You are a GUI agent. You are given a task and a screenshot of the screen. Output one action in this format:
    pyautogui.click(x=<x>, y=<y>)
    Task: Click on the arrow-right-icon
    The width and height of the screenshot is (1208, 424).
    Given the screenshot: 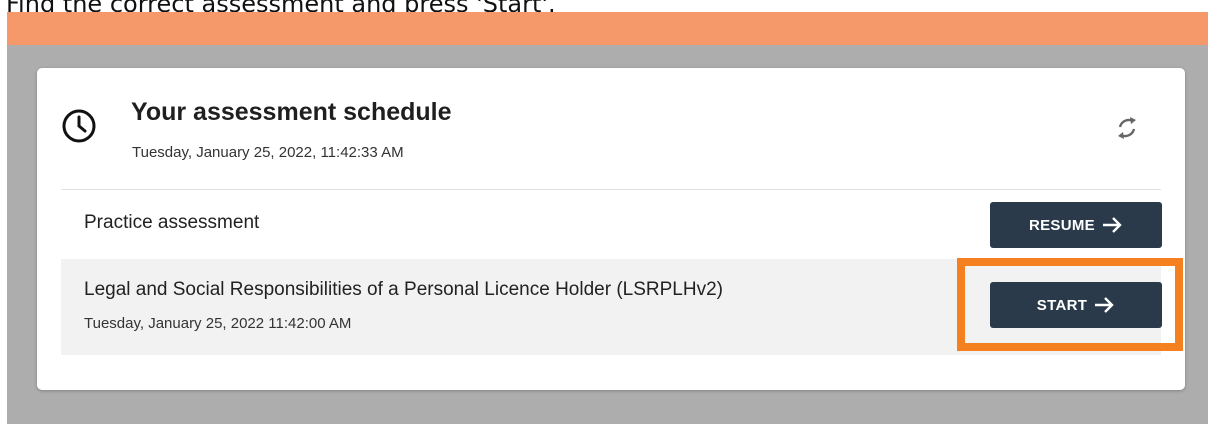 What is the action you would take?
    pyautogui.click(x=1112, y=225)
    